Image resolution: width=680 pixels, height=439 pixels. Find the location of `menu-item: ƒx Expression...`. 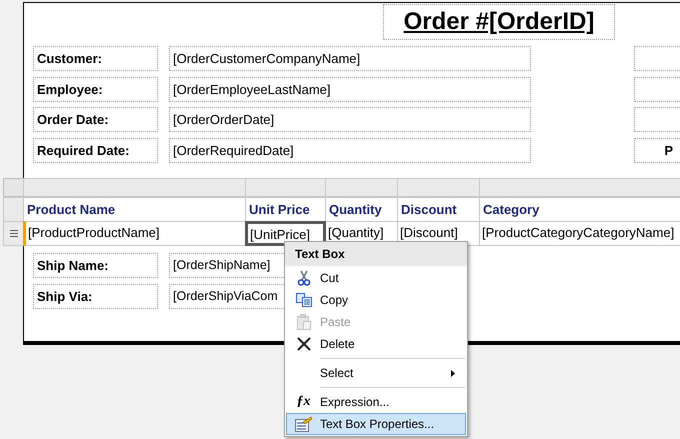

menu-item: ƒx Expression... is located at coordinates (376, 402).